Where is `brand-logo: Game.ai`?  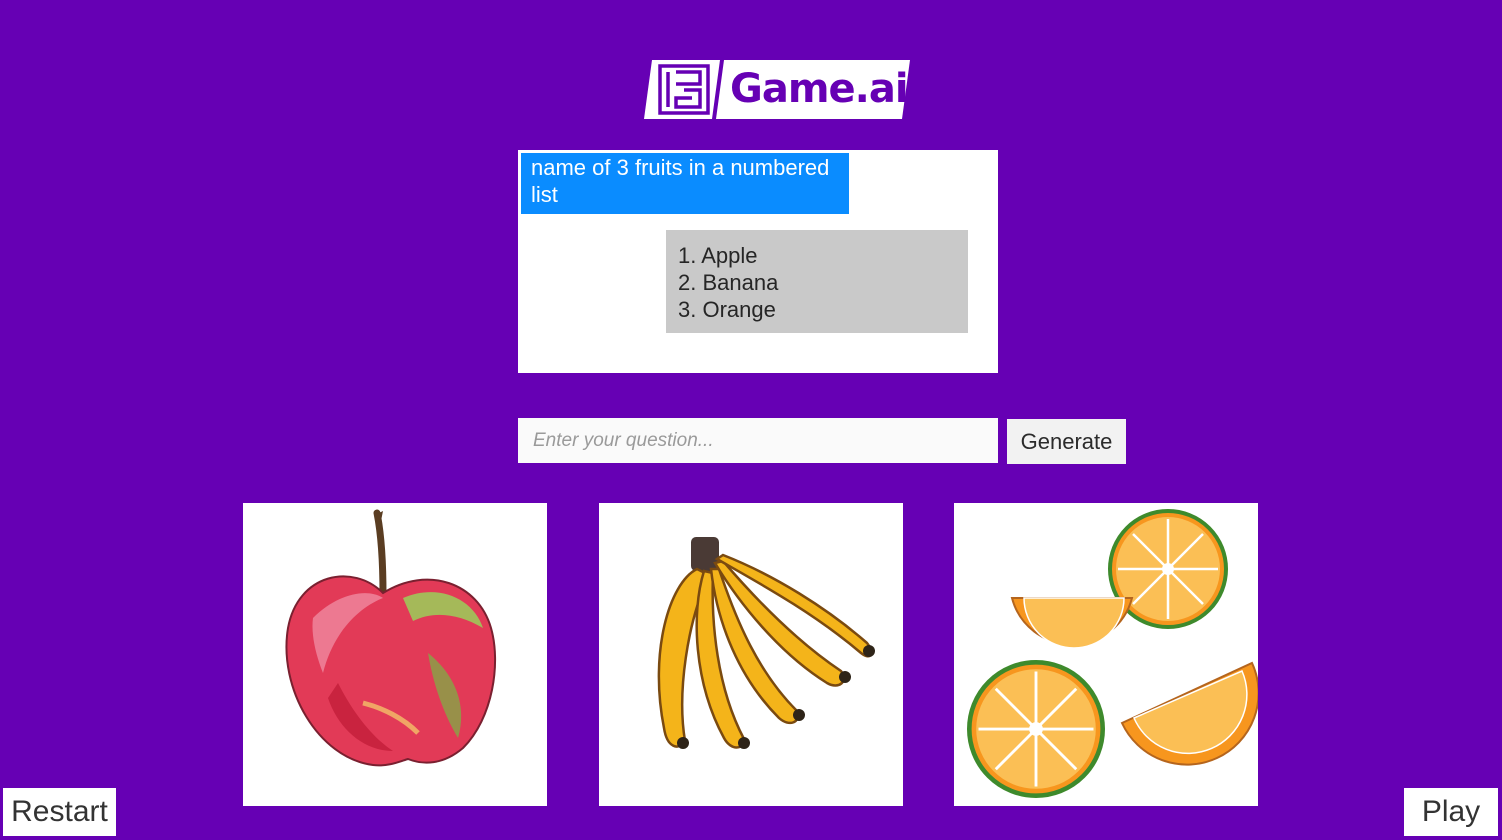
brand-logo: Game.ai is located at coordinates (777, 89).